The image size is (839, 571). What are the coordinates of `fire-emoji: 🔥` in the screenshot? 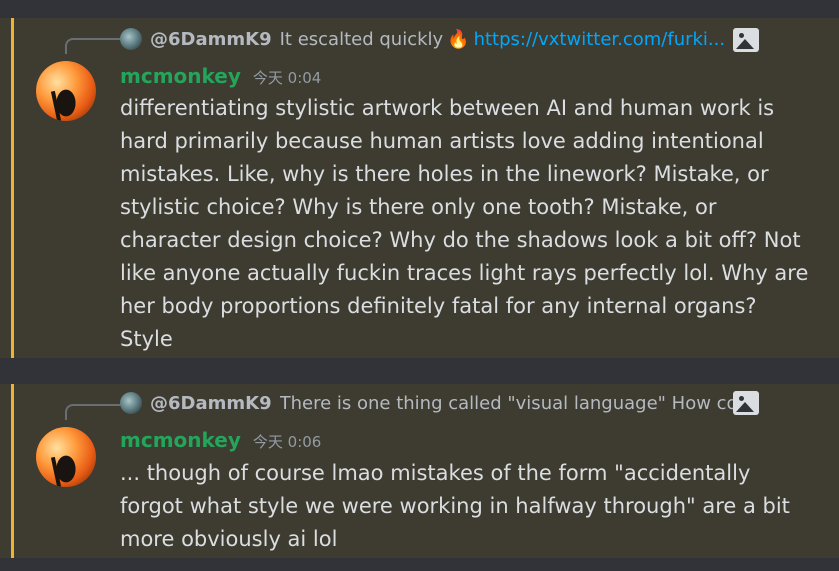 It's located at (458, 39).